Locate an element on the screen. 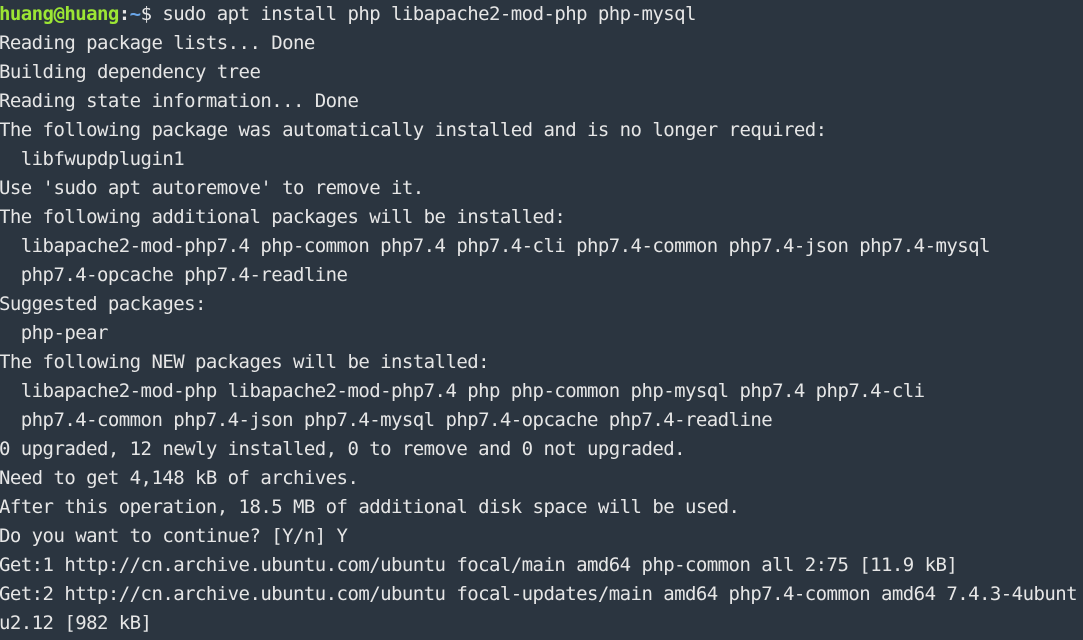  prompt-path: ~ is located at coordinates (135, 14).